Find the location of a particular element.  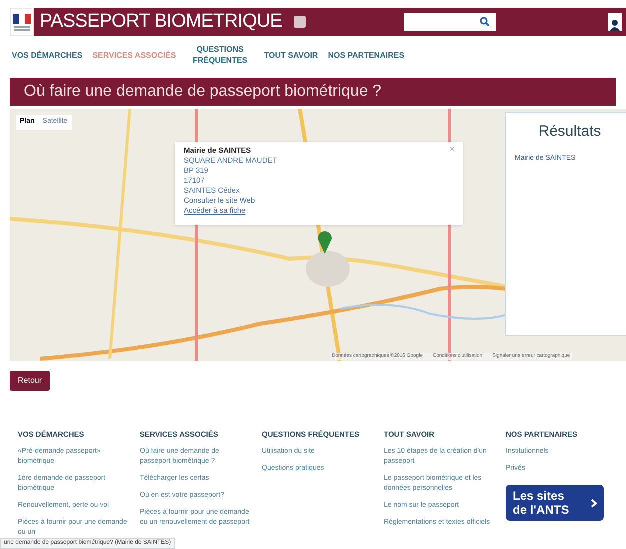

chevron-right-icon is located at coordinates (594, 503).